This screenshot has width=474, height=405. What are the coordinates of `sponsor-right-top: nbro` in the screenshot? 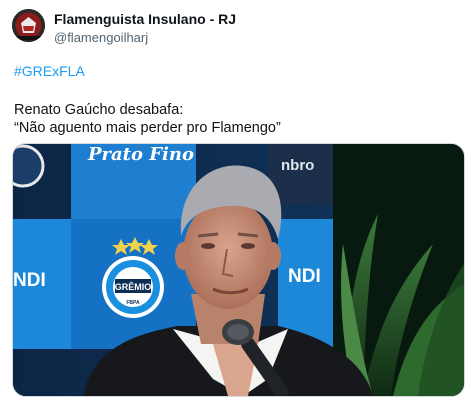 It's located at (297, 165).